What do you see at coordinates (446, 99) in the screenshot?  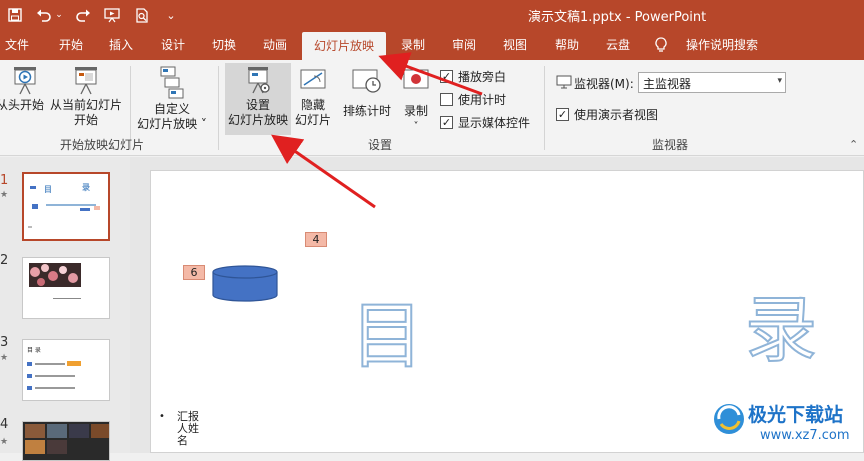 I see `checkbox-box` at bounding box center [446, 99].